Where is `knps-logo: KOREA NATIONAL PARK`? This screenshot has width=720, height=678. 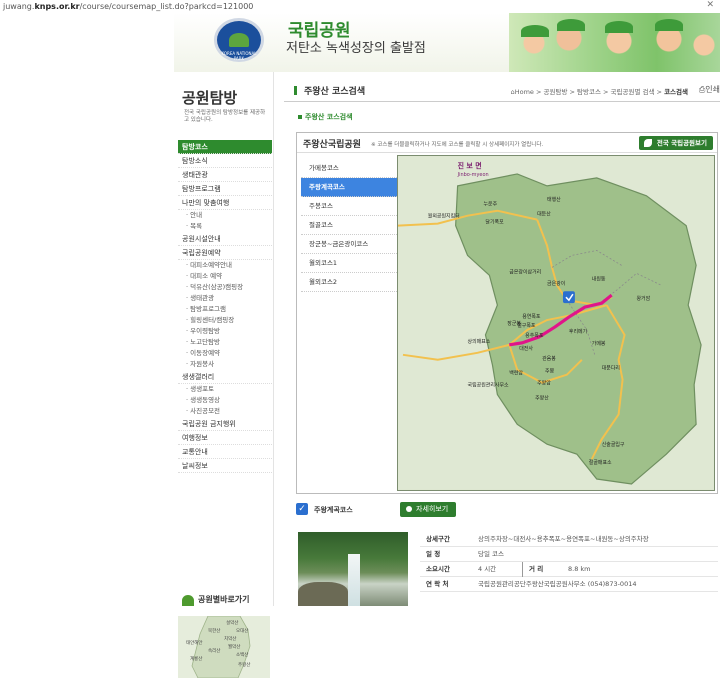 knps-logo: KOREA NATIONAL PARK is located at coordinates (239, 40).